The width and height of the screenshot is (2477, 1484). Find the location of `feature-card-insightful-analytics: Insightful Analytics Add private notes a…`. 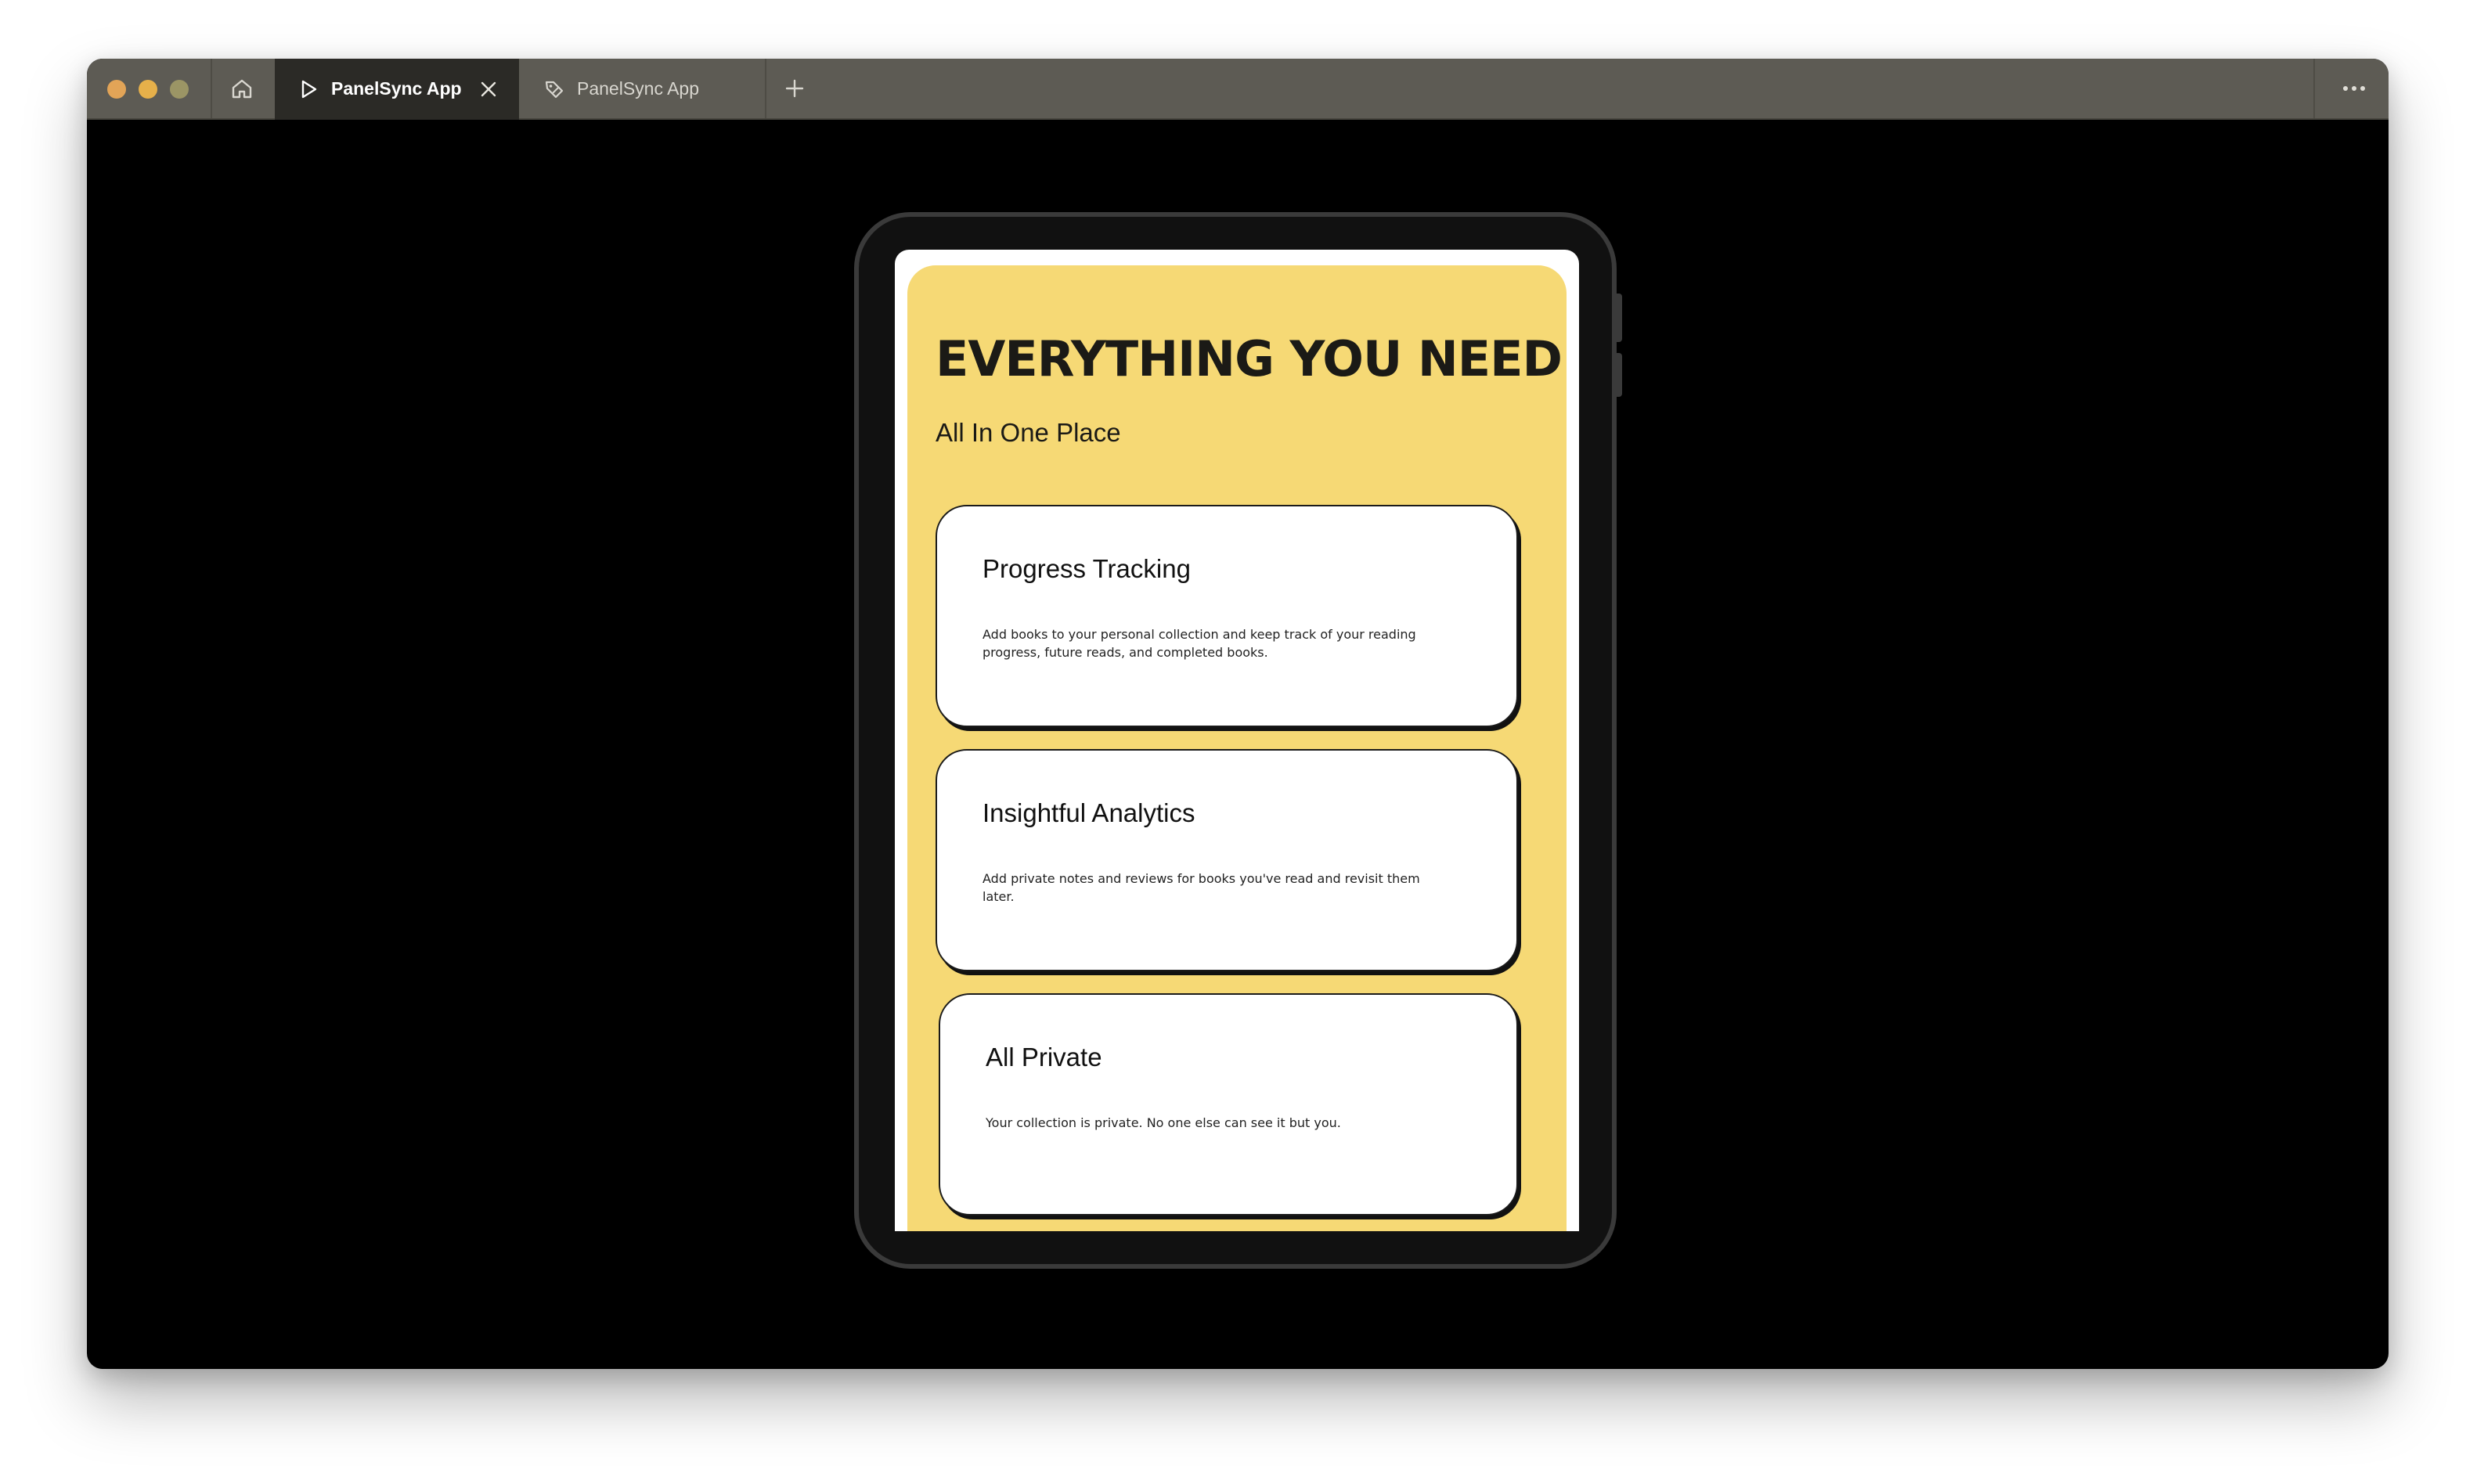

feature-card-insightful-analytics: Insightful Analytics Add private notes a… is located at coordinates (1227, 860).